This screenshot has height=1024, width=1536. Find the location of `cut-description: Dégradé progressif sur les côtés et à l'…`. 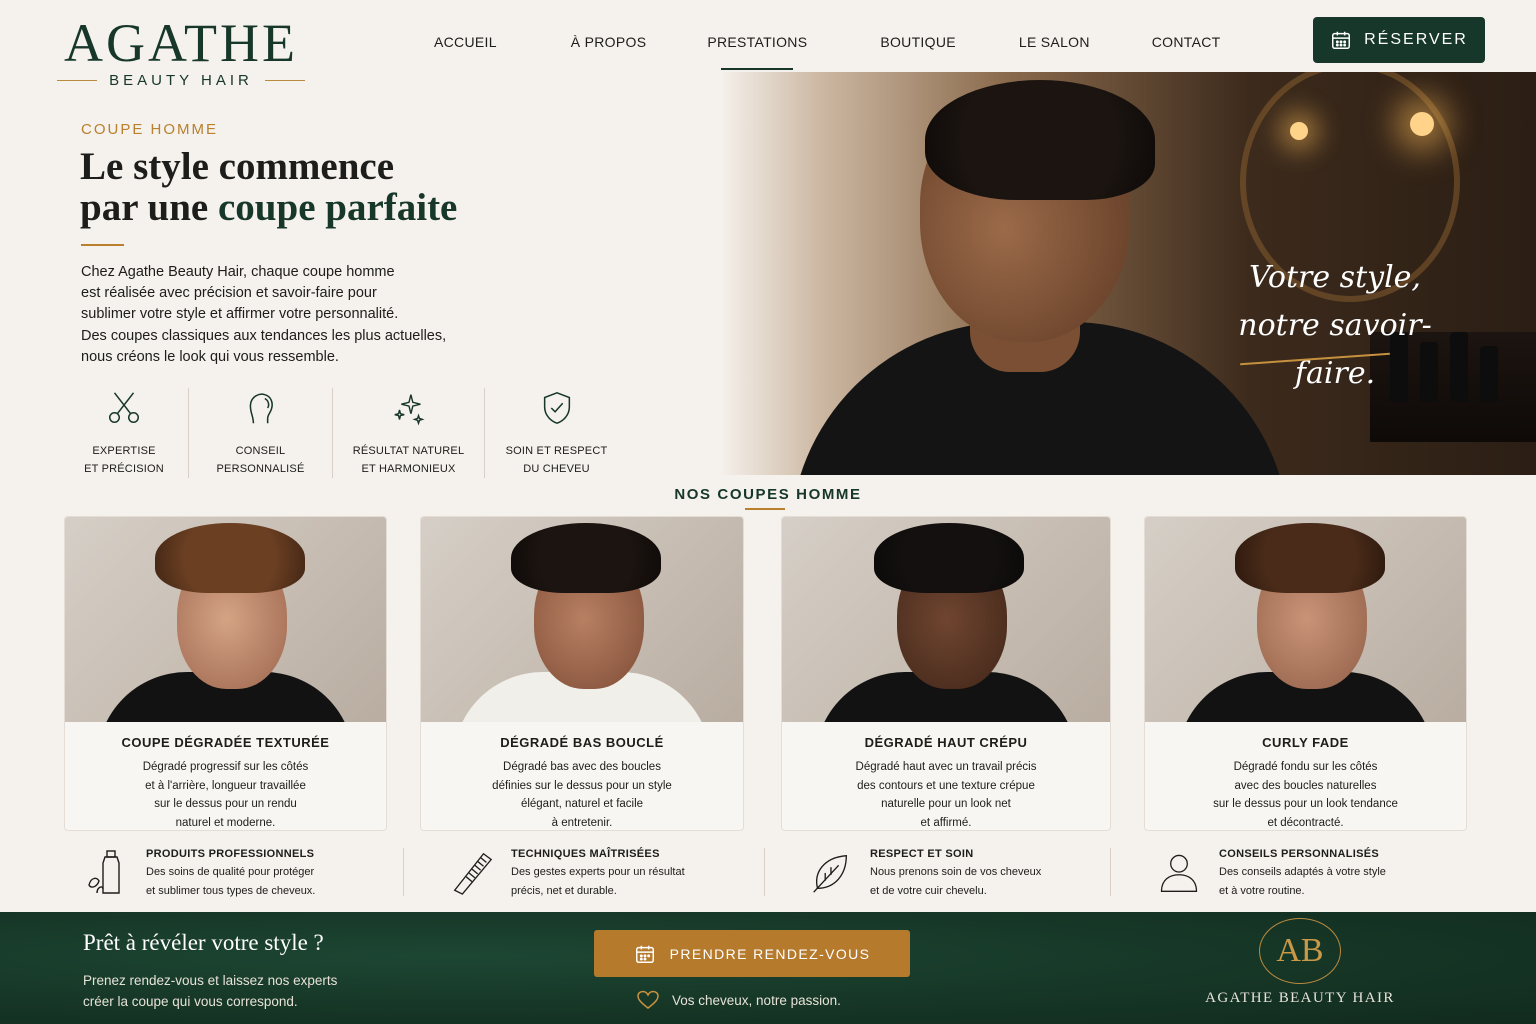

cut-description: Dégradé progressif sur les côtés et à l'… is located at coordinates (225, 795).